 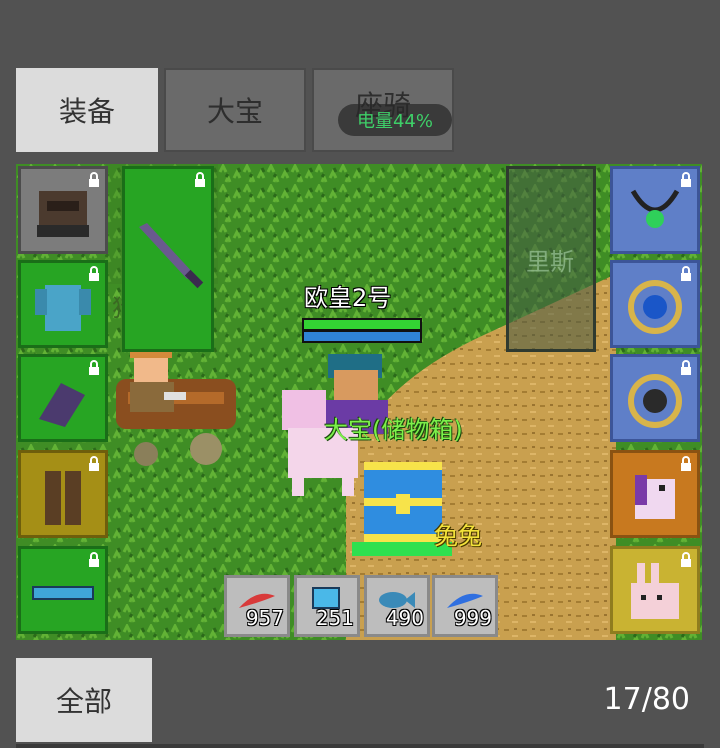 I want to click on pet-label-text: 大宝(储物箱), so click(x=393, y=430).